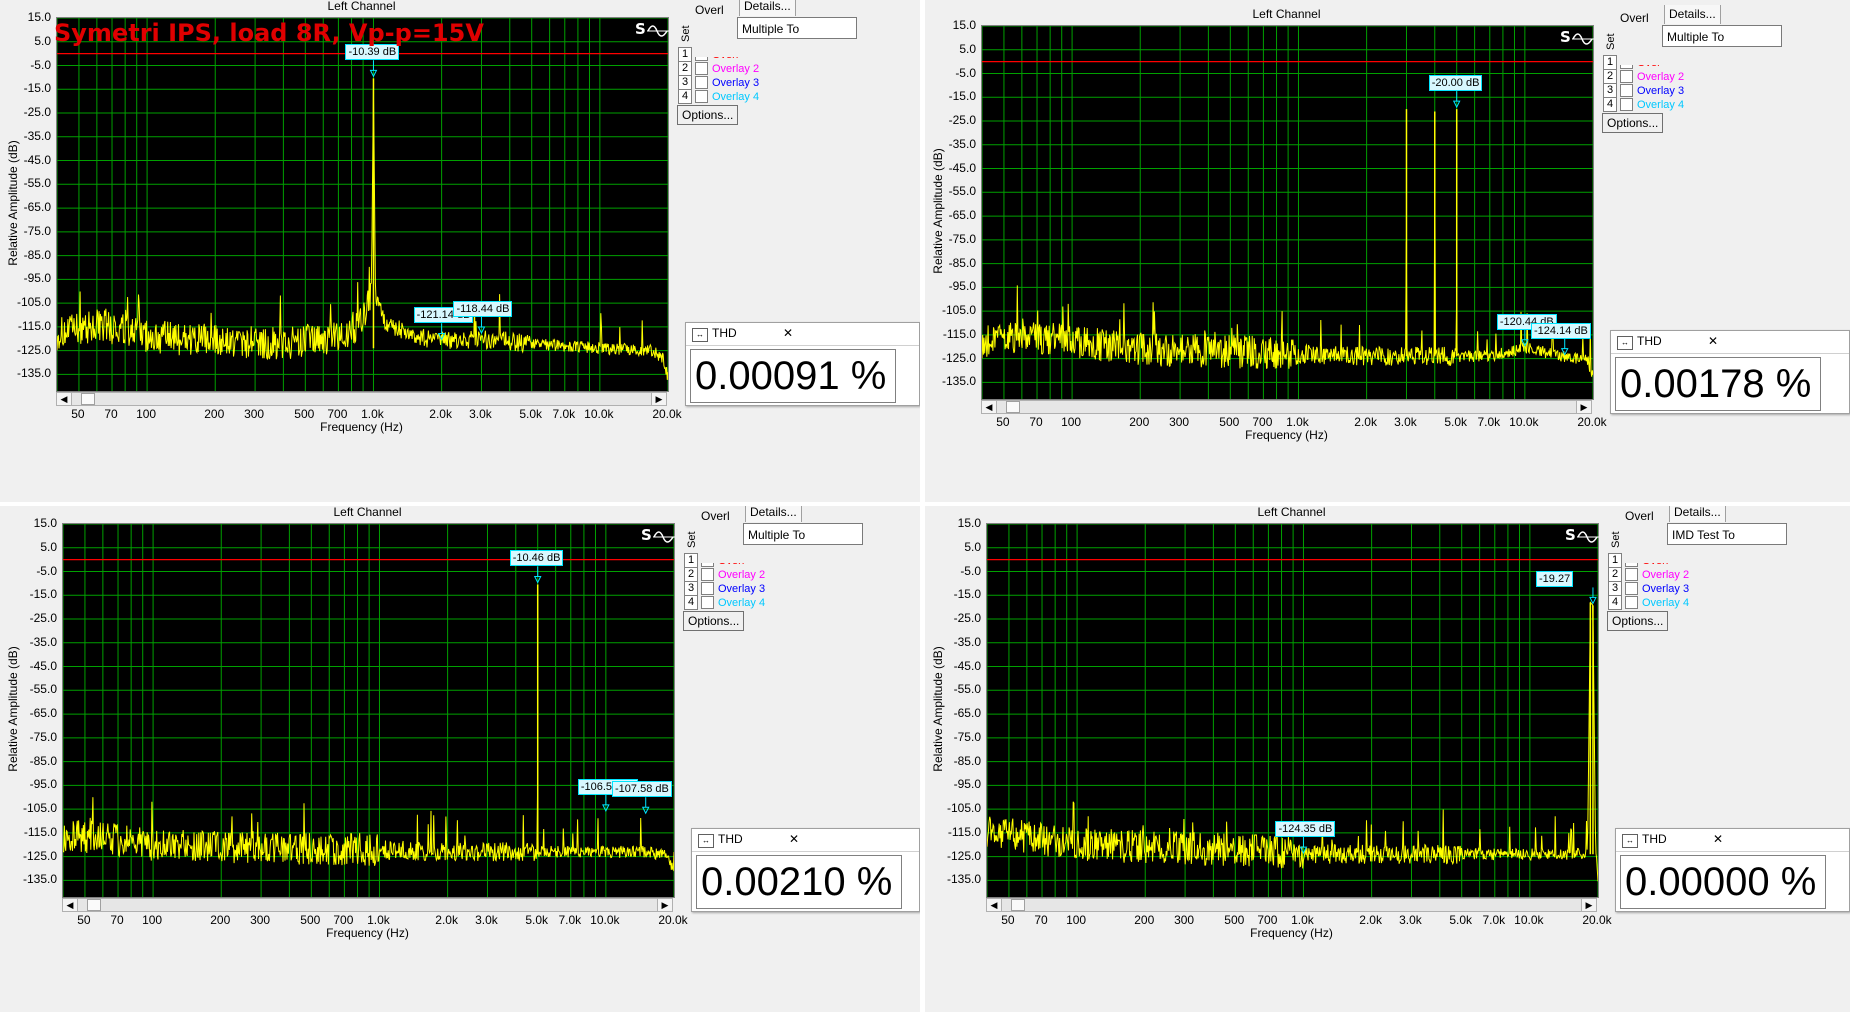  Describe the element at coordinates (1730, 372) in the screenshot. I see `thd-window: ↔ THD ✕ 0.00178 %` at that location.